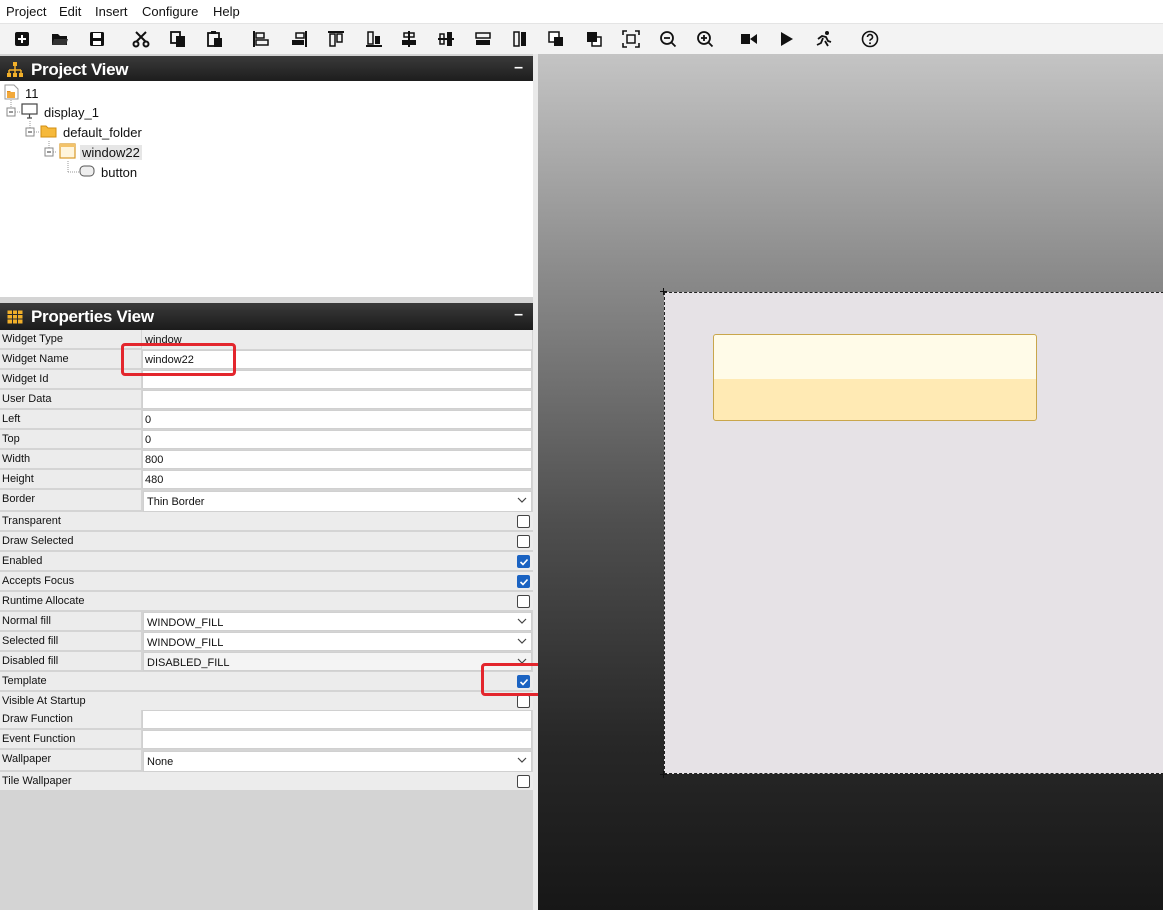 The width and height of the screenshot is (1163, 910). I want to click on height-field: 480, so click(337, 479).